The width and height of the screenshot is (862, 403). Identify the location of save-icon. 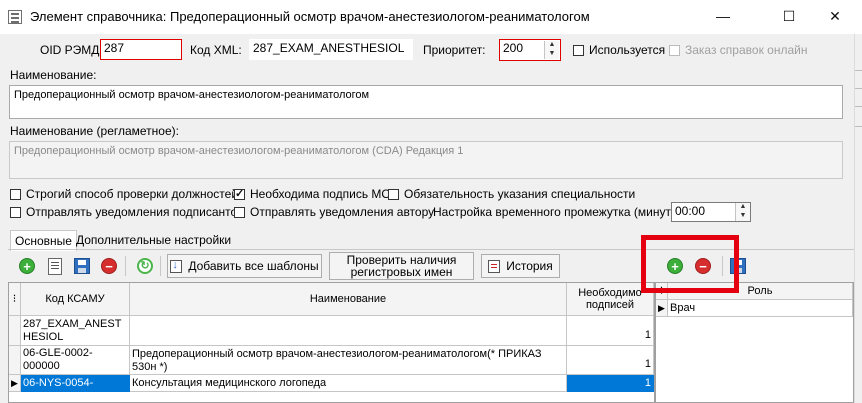
(82, 266).